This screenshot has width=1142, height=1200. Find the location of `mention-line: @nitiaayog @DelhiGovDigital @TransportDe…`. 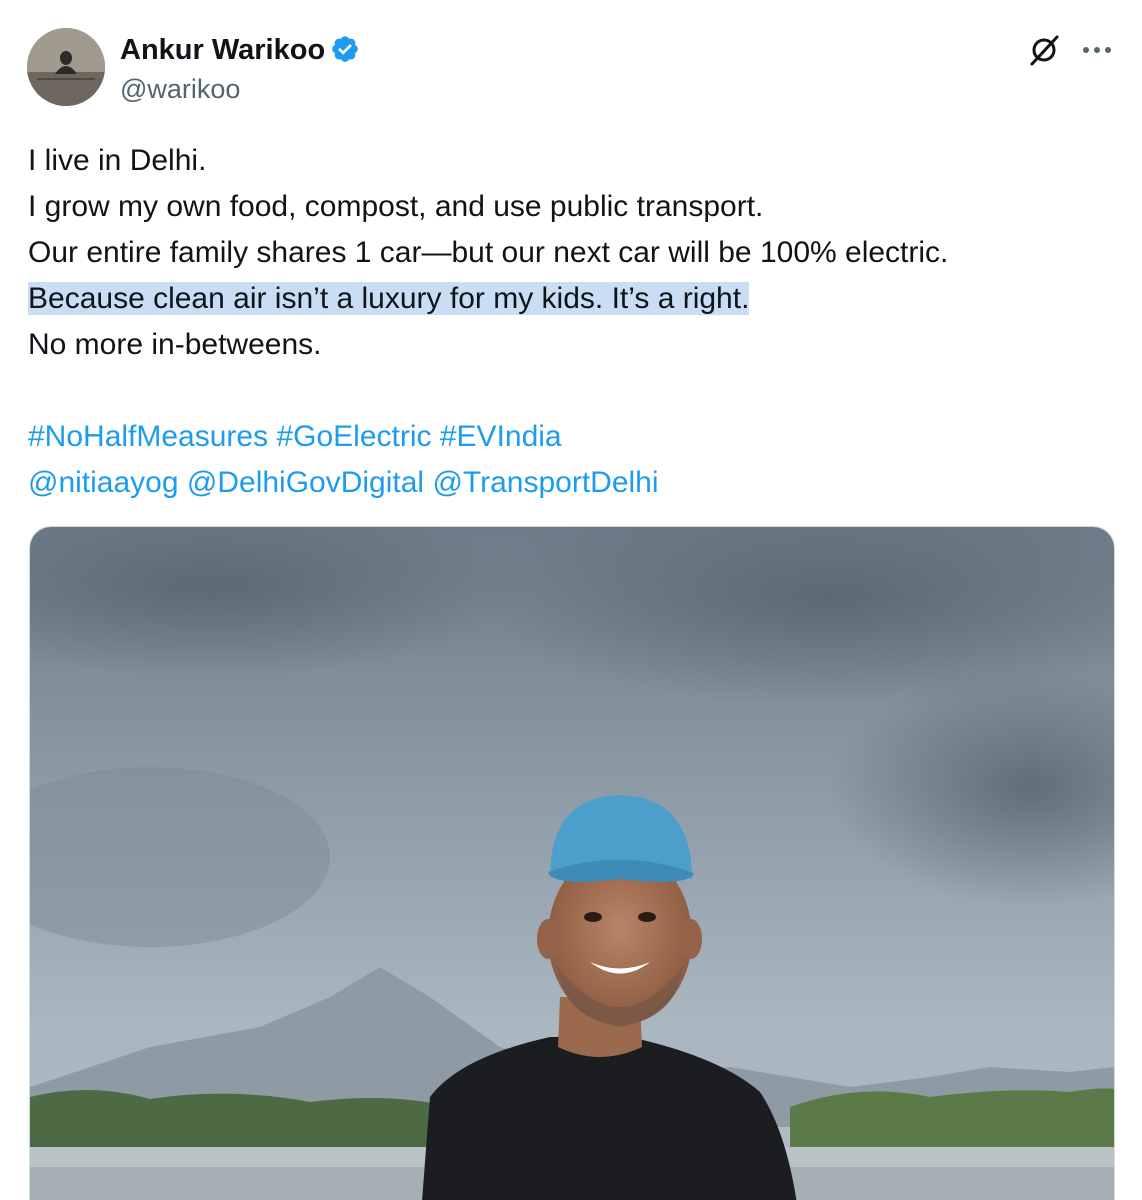

mention-line: @nitiaayog @DelhiGovDigital @TransportDe… is located at coordinates (573, 483).